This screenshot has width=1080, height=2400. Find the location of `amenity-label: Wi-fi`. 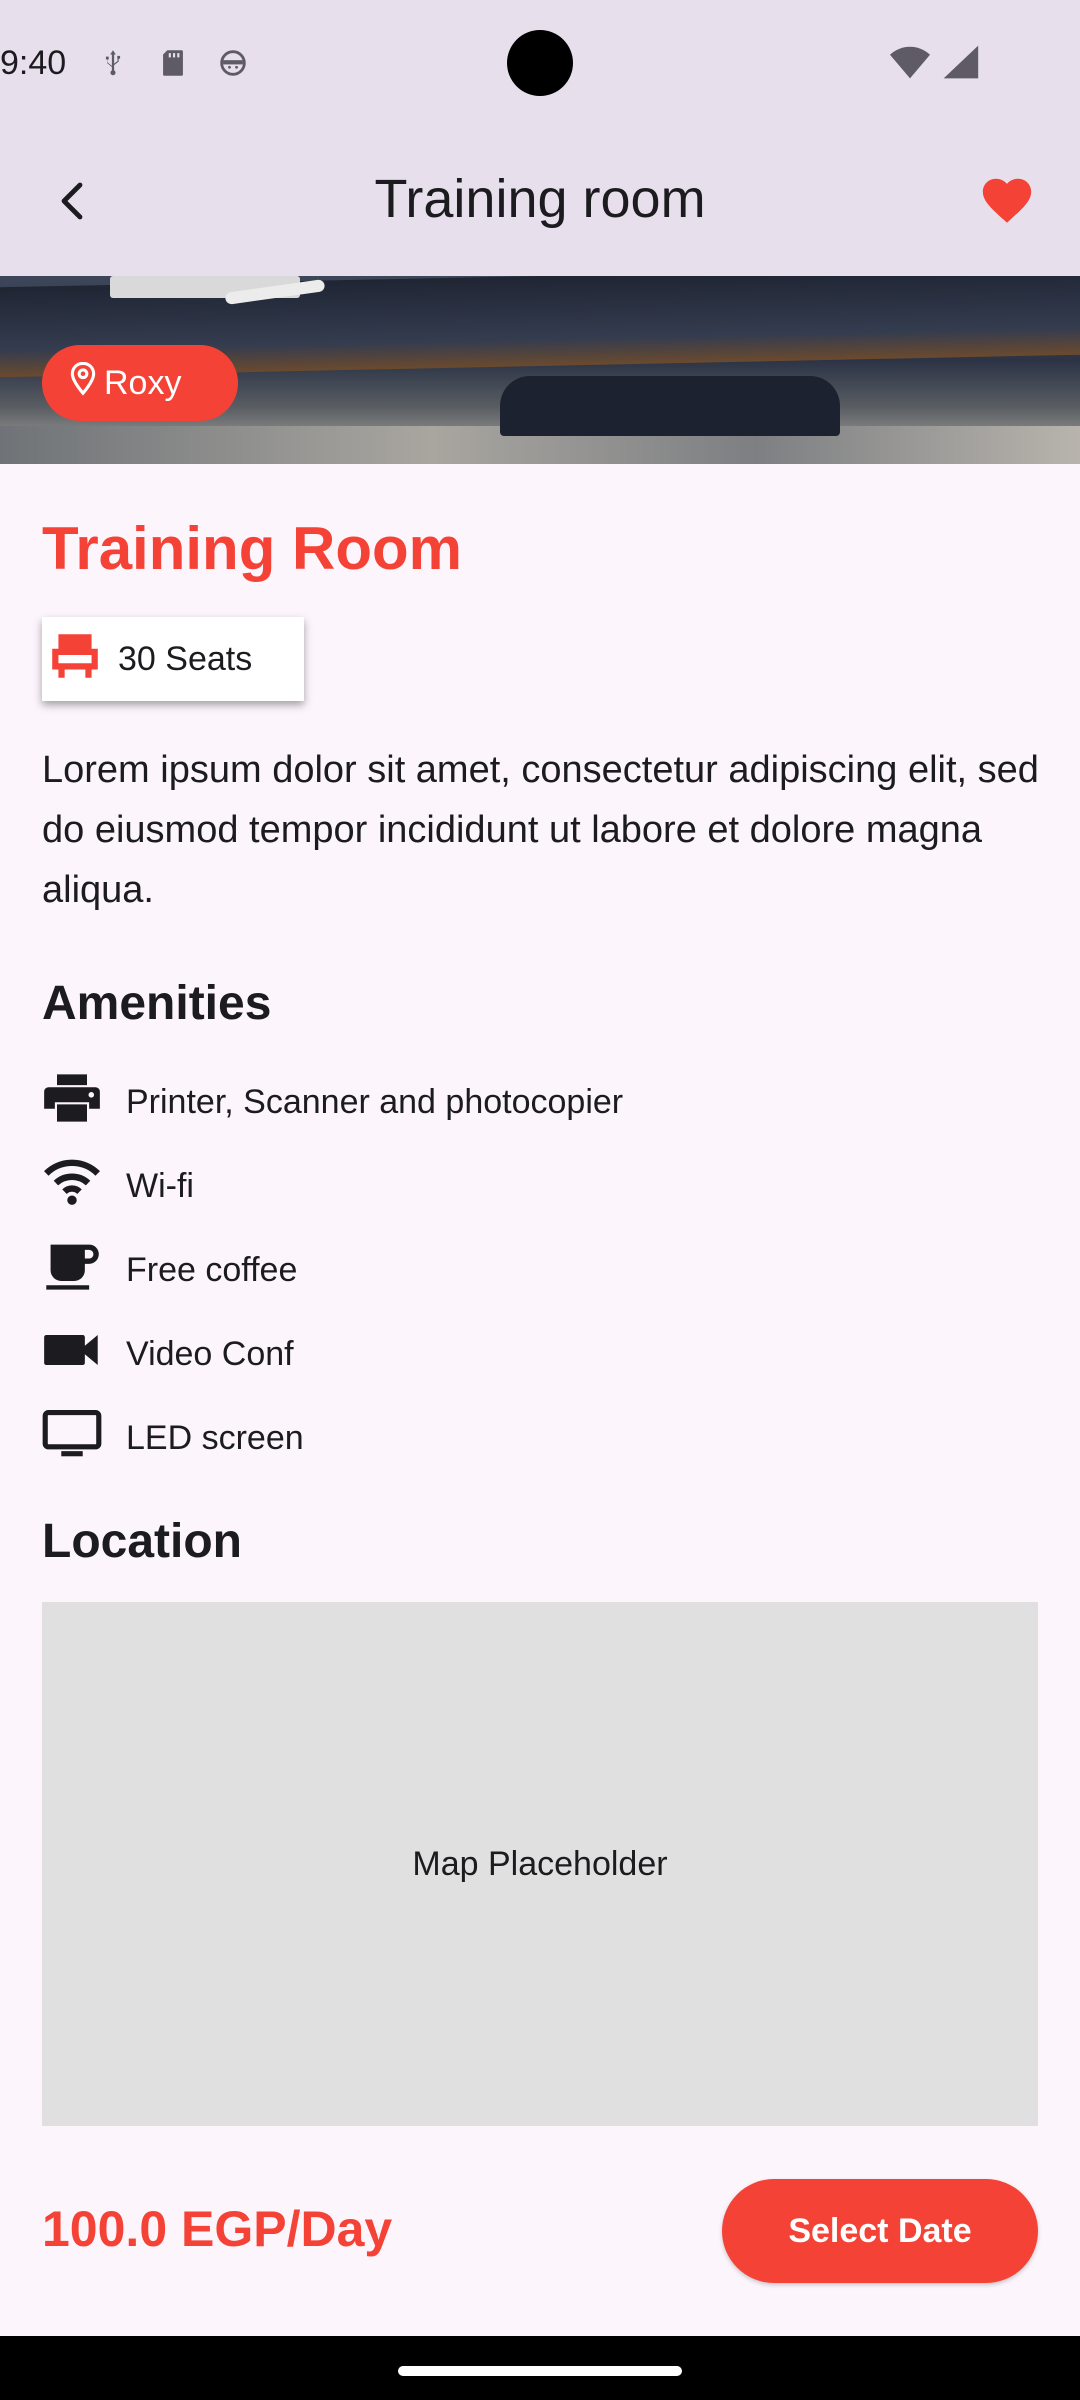

amenity-label: Wi-fi is located at coordinates (160, 1185).